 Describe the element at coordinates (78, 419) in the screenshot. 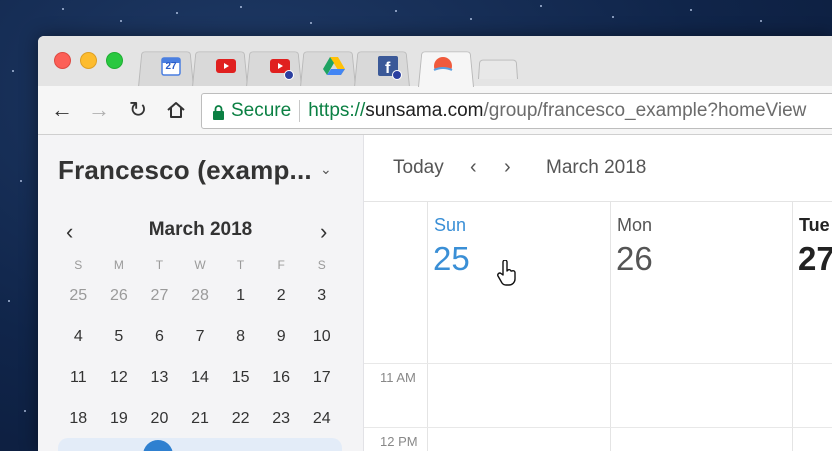

I see `mini-calendar-day: 18` at that location.